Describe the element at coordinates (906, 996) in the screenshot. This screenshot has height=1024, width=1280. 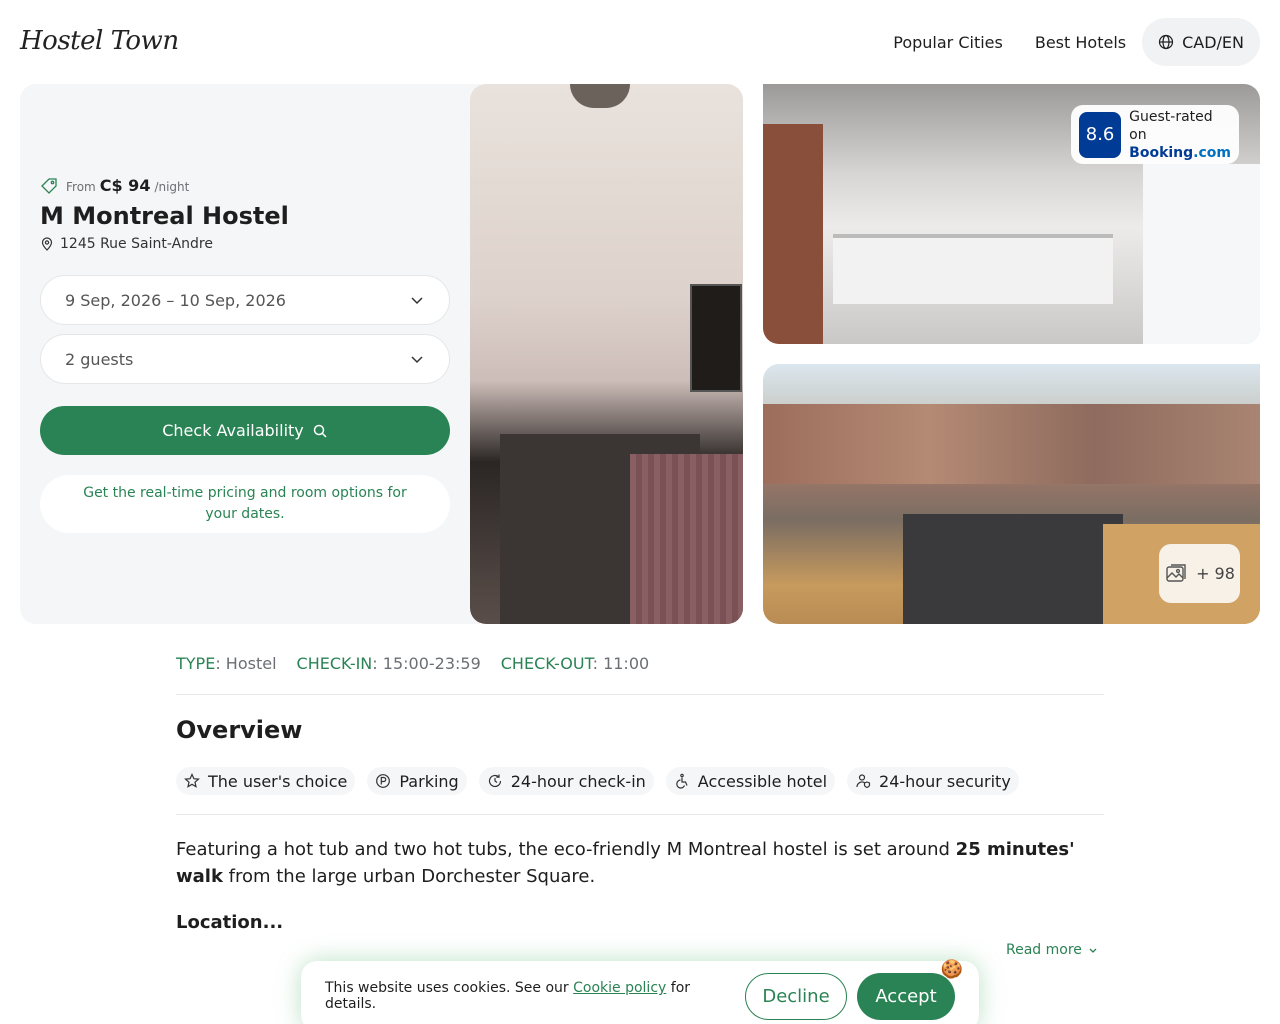
I see `accept-label: Accept` at that location.